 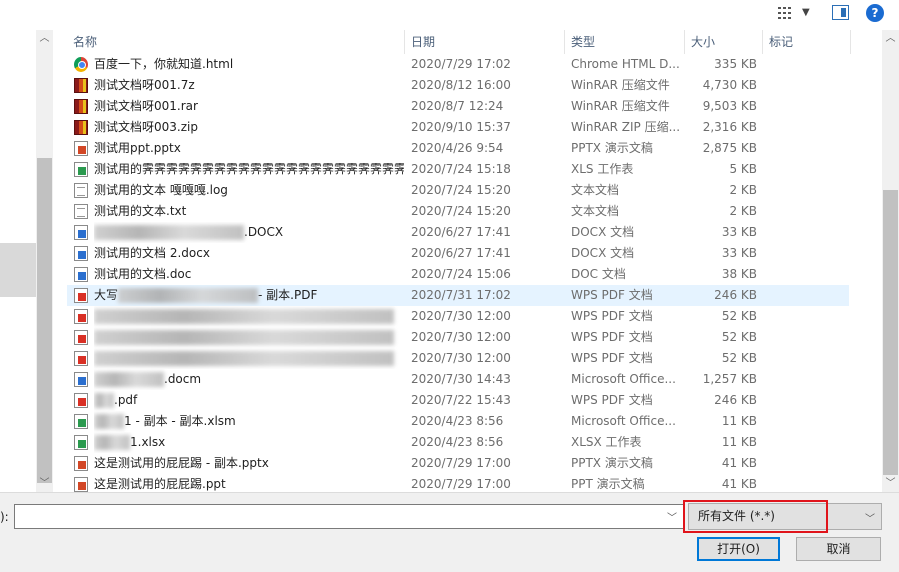 What do you see at coordinates (140, 211) in the screenshot?
I see `file-name-text: 测试用的文本.txt` at bounding box center [140, 211].